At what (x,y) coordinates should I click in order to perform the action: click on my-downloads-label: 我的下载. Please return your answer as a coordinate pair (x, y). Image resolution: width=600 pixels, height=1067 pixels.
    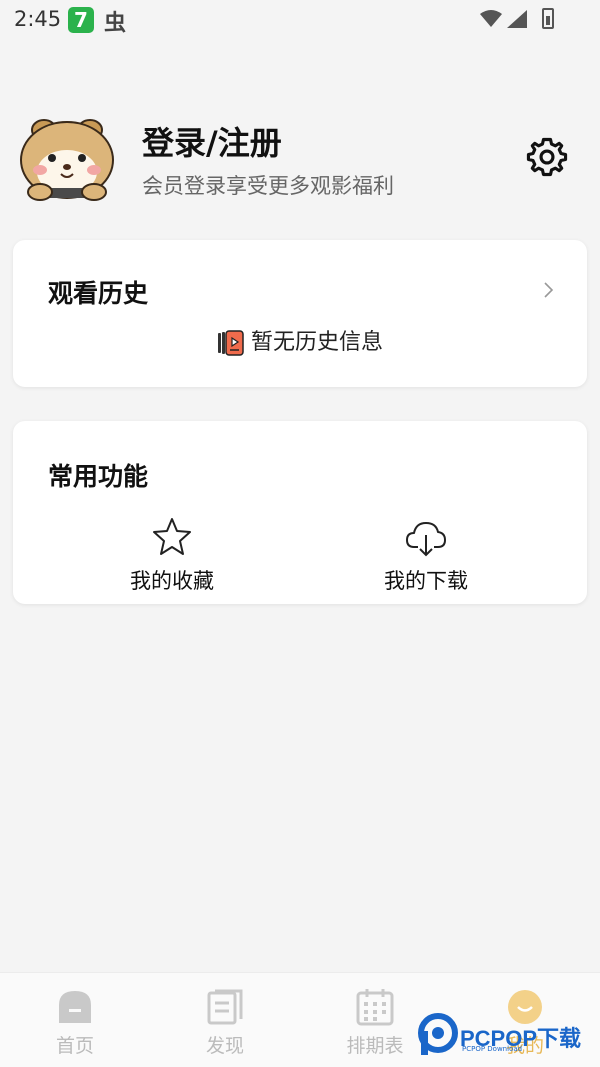
    Looking at the image, I should click on (426, 581).